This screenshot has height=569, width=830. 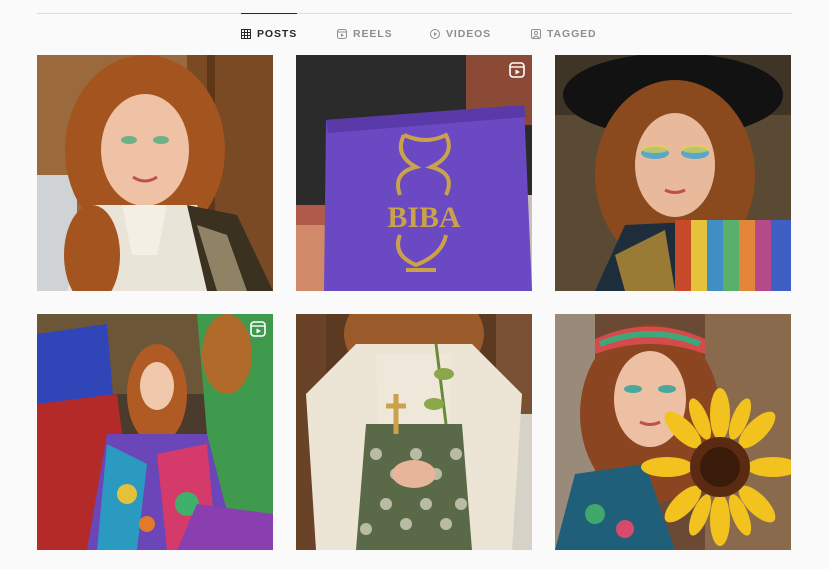 I want to click on post-tile: BIBA purple-book, so click(x=414, y=173).